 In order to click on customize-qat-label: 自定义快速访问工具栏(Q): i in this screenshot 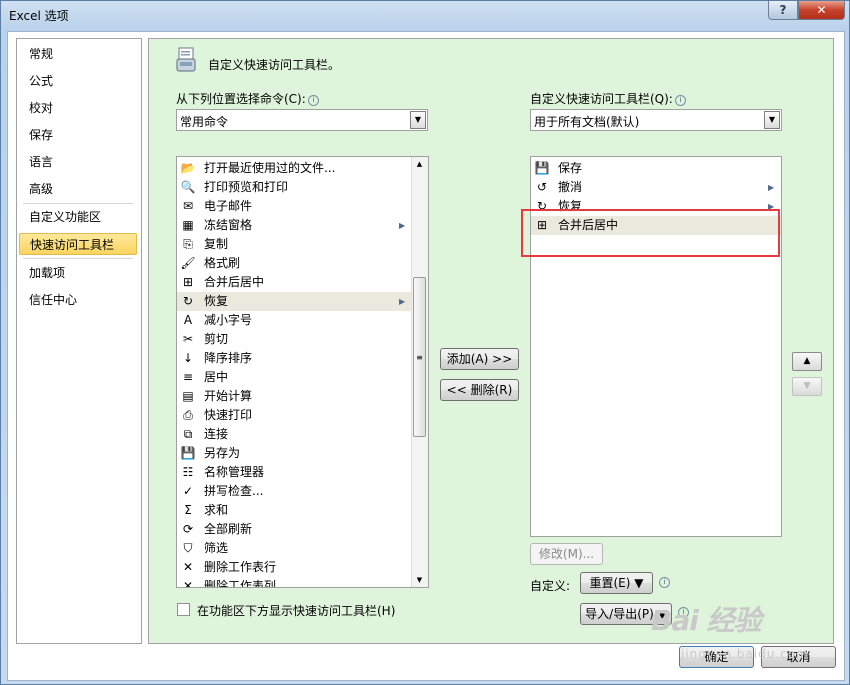, I will do `click(608, 98)`.